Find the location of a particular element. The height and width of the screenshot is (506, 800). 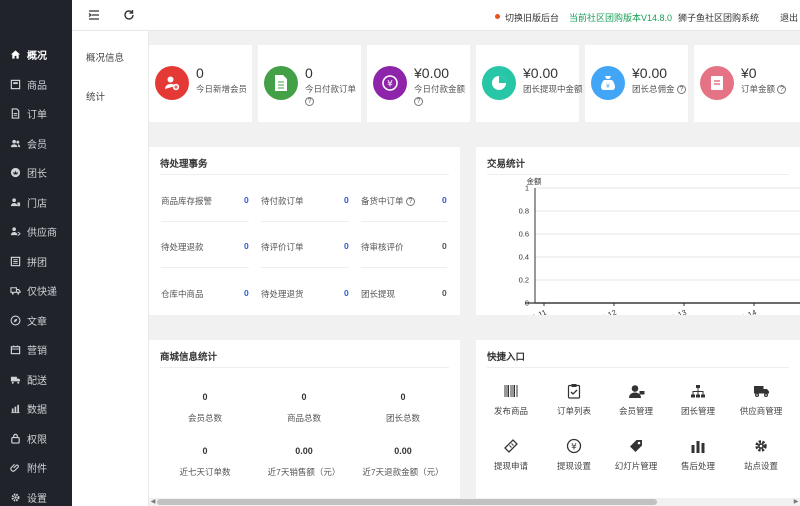

logout-link: 退出 is located at coordinates (789, 17).